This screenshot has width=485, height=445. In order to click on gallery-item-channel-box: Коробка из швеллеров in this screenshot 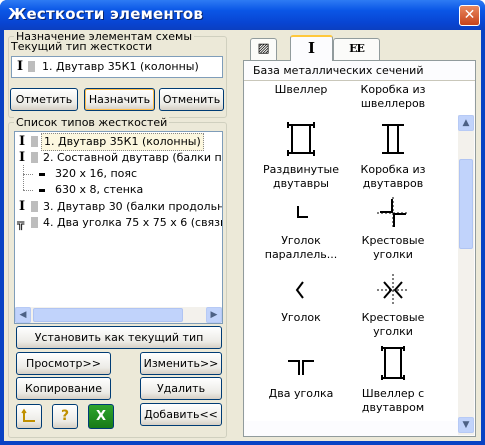, I will do `click(393, 97)`.